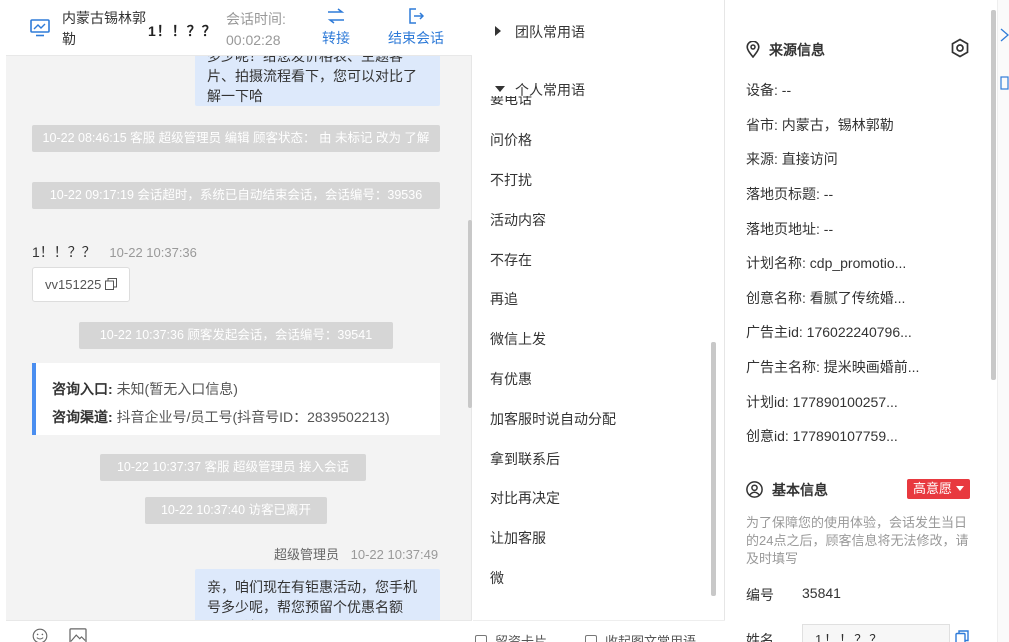 The image size is (1009, 642). What do you see at coordinates (760, 637) in the screenshot?
I see `name-label: 姓名` at bounding box center [760, 637].